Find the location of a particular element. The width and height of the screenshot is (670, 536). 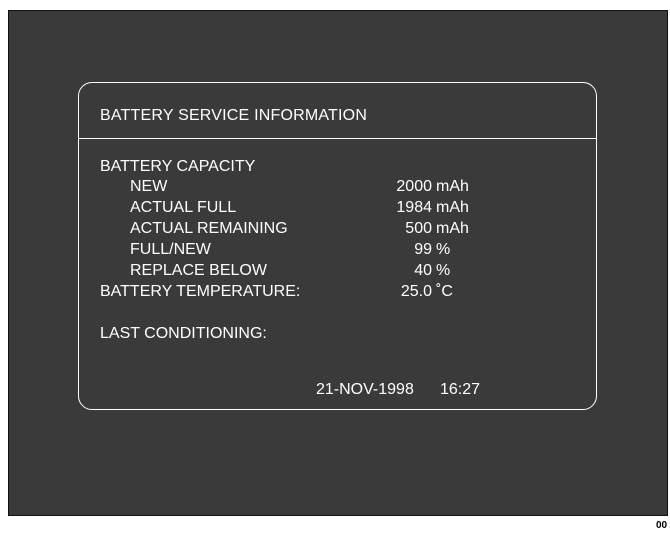

figure-code: 00 is located at coordinates (662, 525).